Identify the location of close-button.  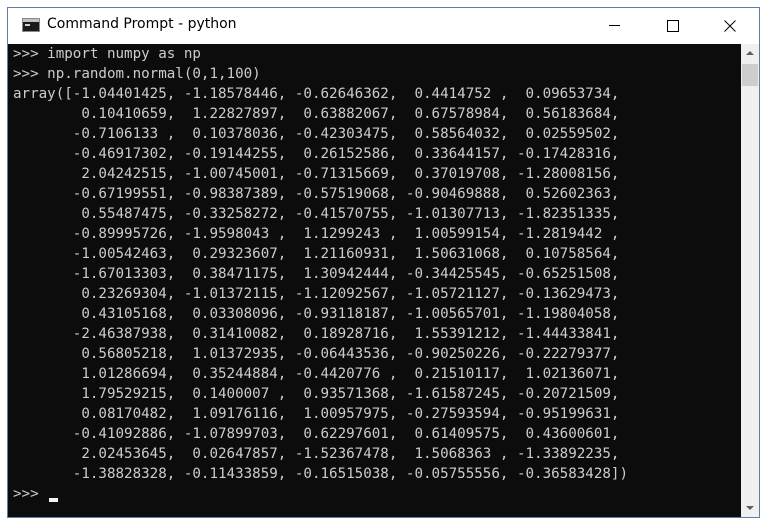
(730, 26).